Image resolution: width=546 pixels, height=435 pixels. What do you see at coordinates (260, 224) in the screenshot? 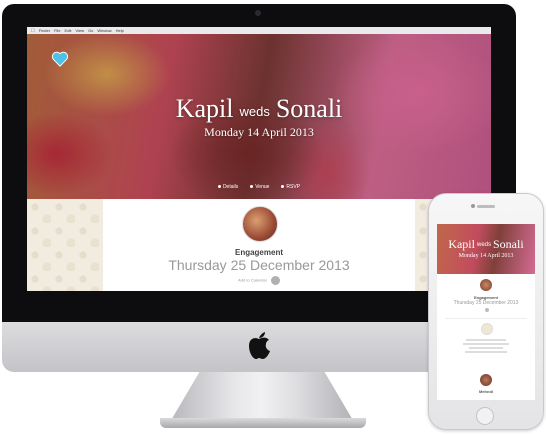
I see `event-photo` at bounding box center [260, 224].